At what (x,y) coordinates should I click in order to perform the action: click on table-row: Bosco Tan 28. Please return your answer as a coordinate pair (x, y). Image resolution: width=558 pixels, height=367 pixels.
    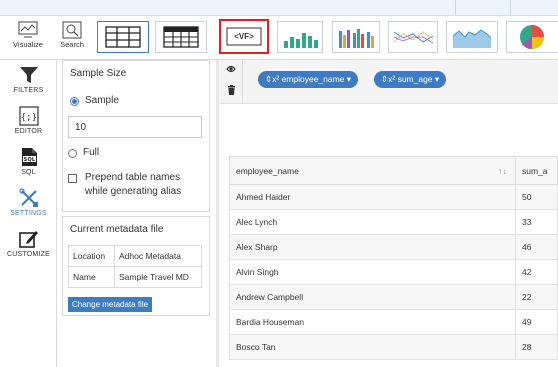
    Looking at the image, I should click on (393, 347).